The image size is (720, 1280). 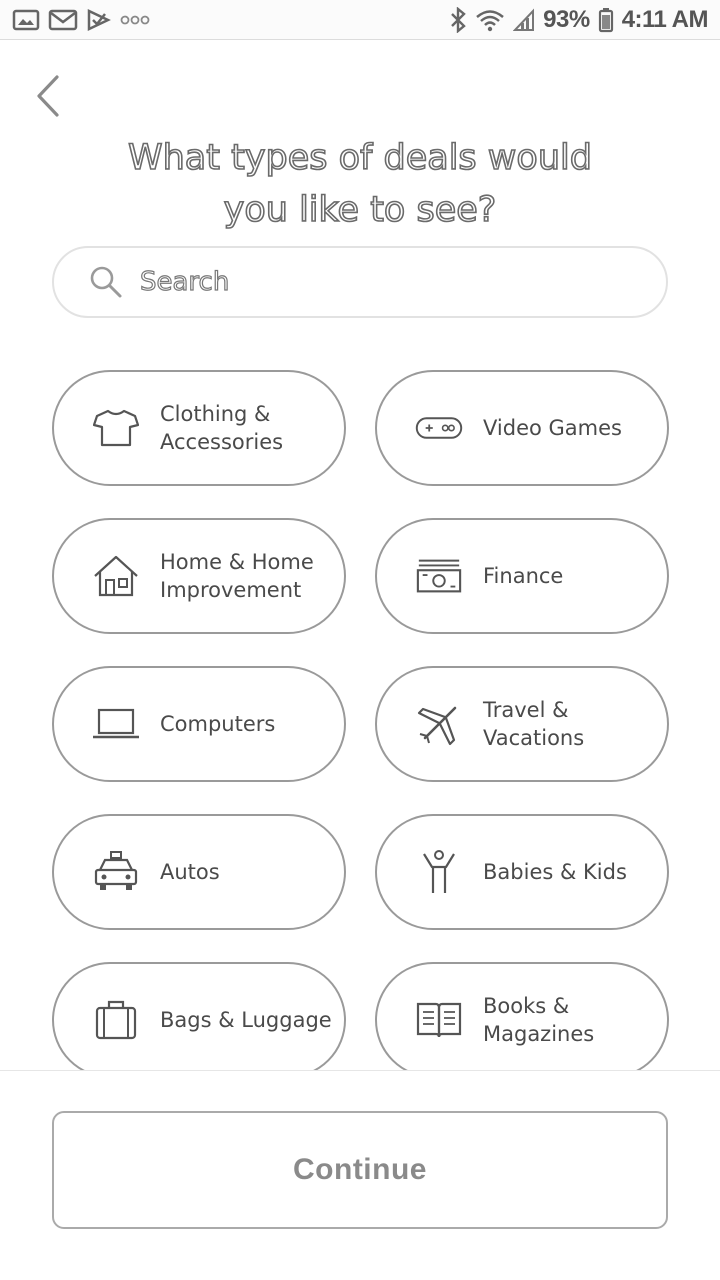 I want to click on child-icon, so click(x=439, y=872).